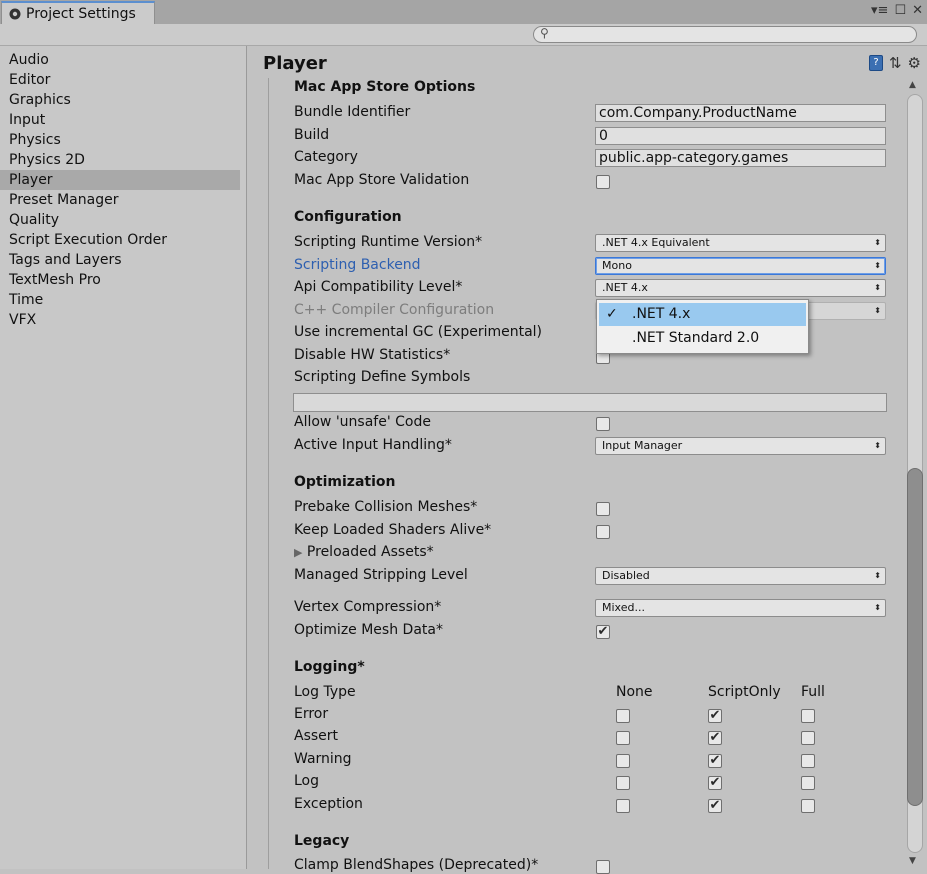  I want to click on sidebar-item-quality: Quality, so click(120, 220).